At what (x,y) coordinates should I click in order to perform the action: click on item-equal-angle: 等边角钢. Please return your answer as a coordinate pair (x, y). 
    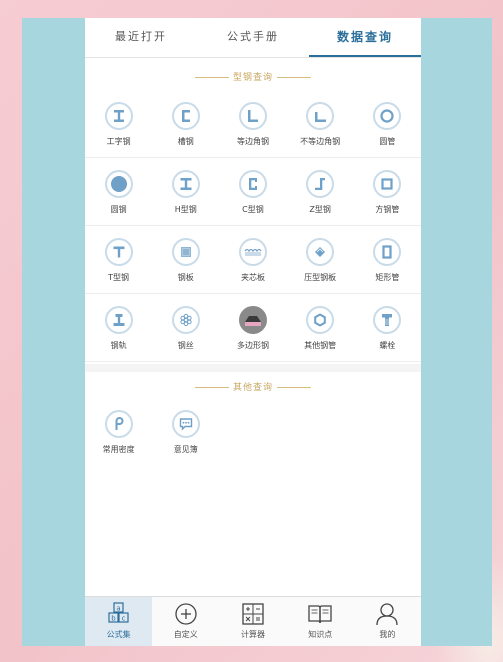
    Looking at the image, I should click on (252, 124).